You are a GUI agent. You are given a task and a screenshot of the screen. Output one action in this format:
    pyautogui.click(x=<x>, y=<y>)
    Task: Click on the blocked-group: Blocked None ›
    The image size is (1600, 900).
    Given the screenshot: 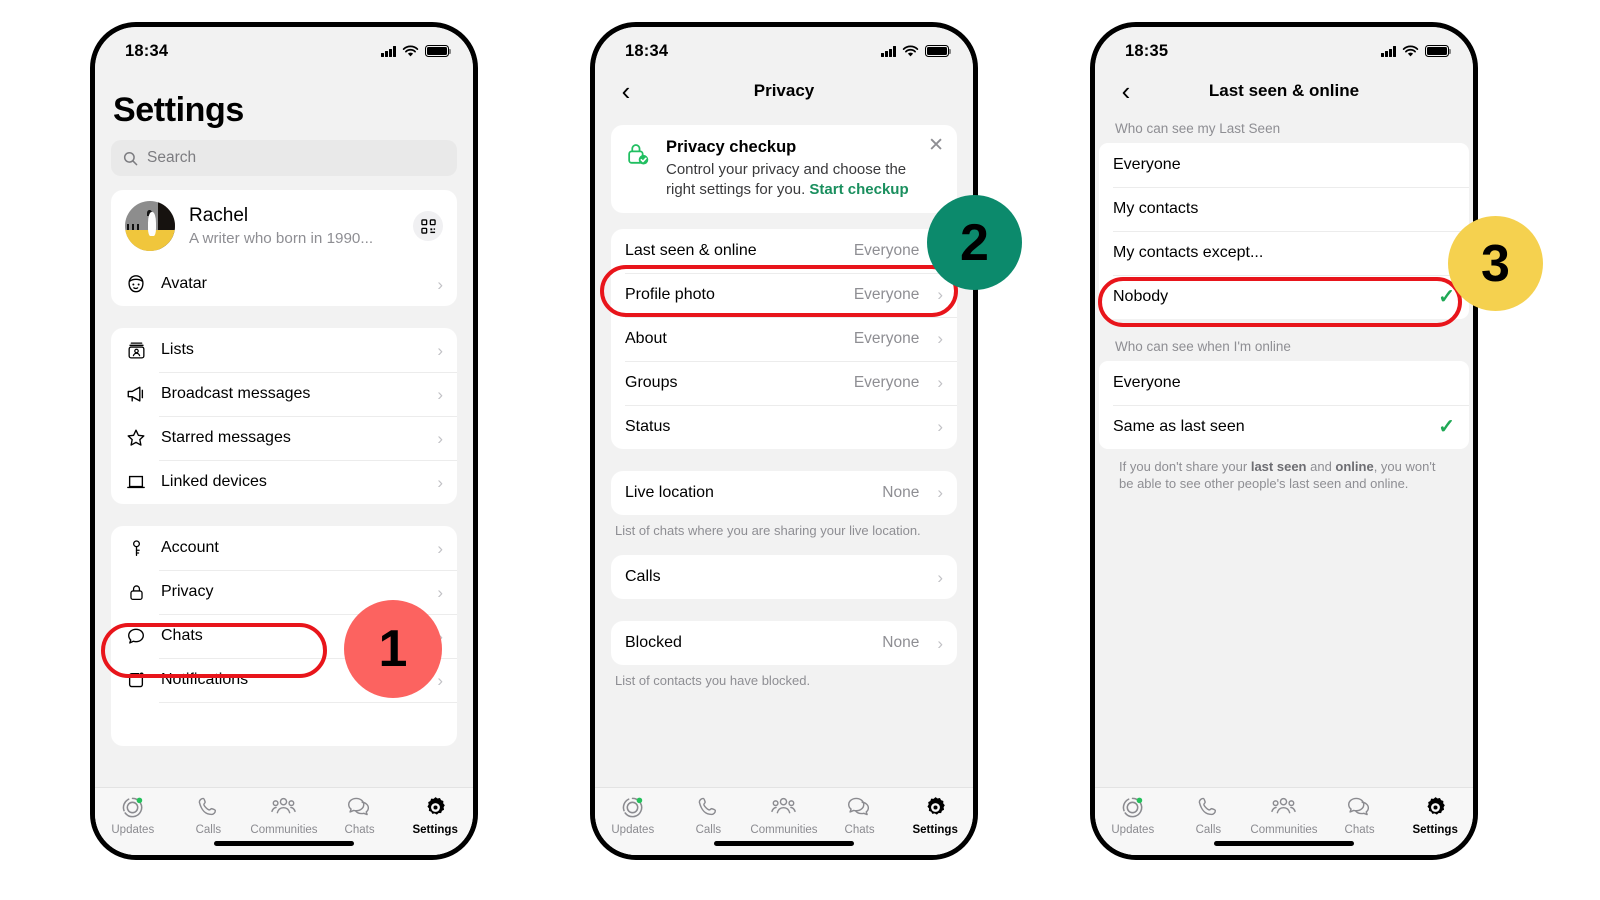 What is the action you would take?
    pyautogui.click(x=784, y=643)
    